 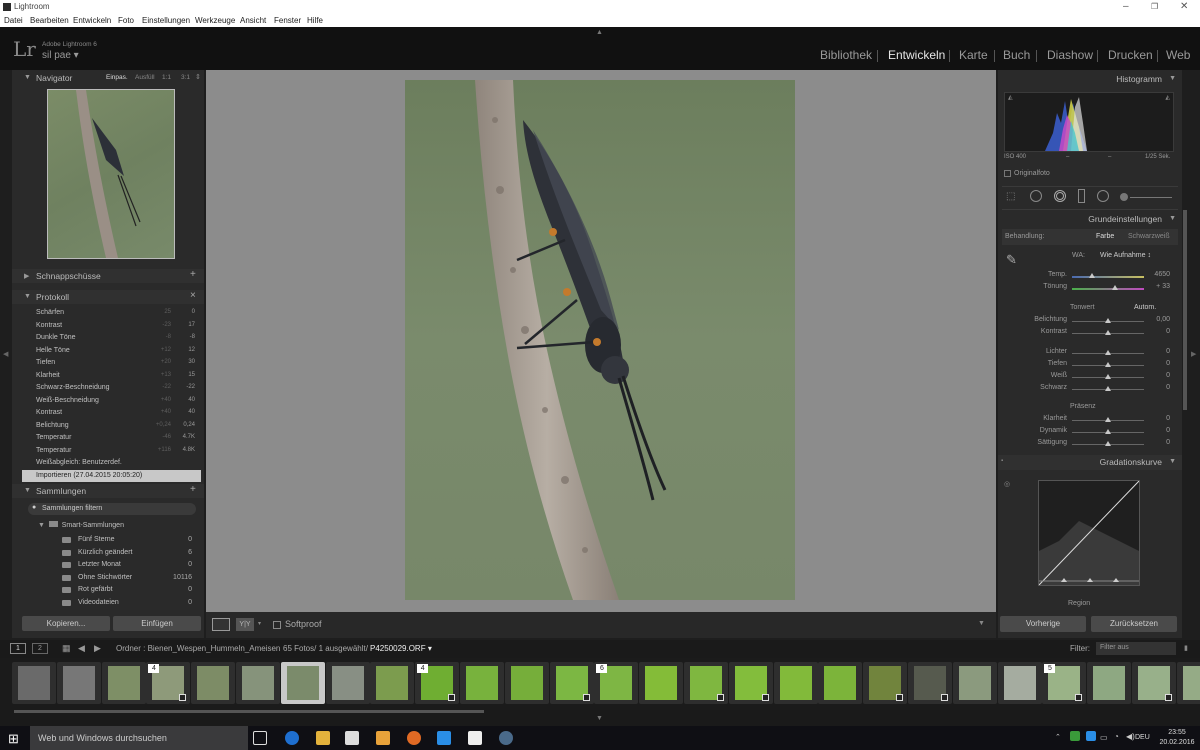 I want to click on histogram: ◭ ◭, so click(x=1089, y=122).